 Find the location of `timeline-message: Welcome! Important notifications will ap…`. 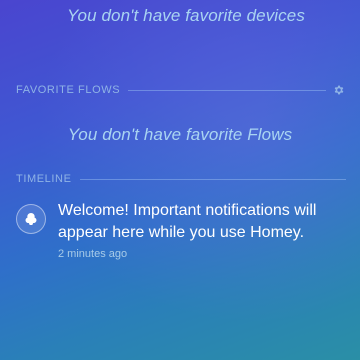

timeline-message: Welcome! Important notifications will ap… is located at coordinates (187, 221).